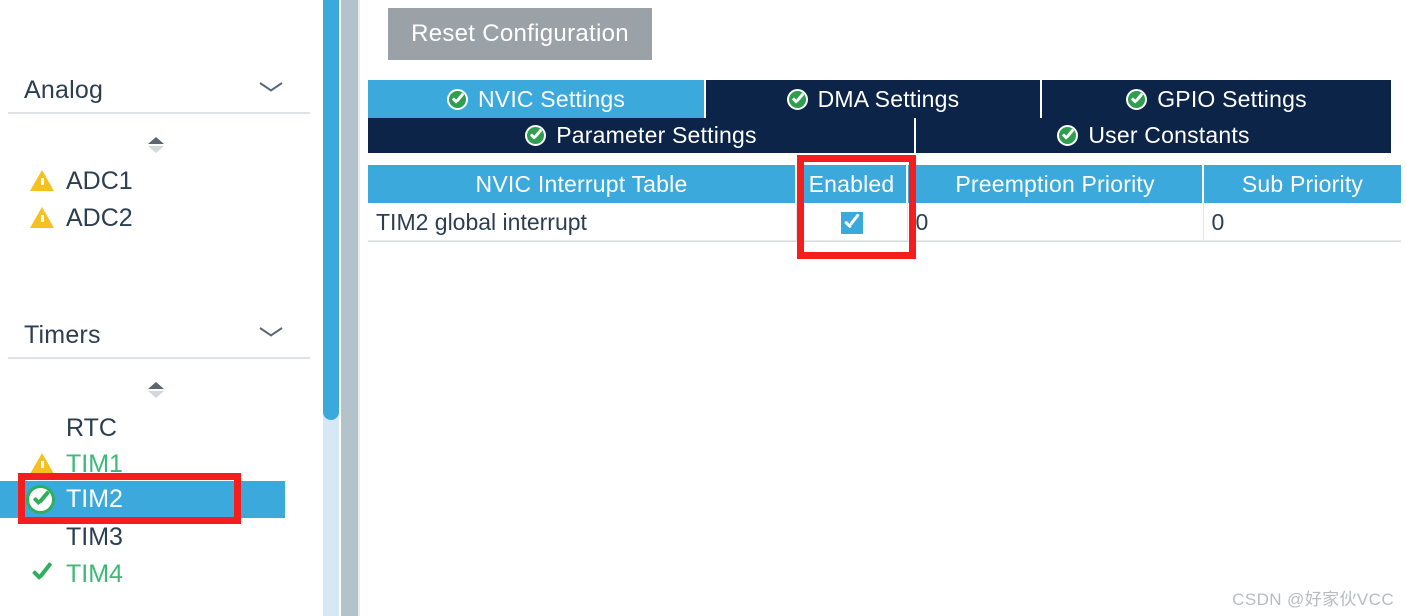  Describe the element at coordinates (582, 184) in the screenshot. I see `column-header-nvic-interrupt-table: NVIC Interrupt Table` at that location.